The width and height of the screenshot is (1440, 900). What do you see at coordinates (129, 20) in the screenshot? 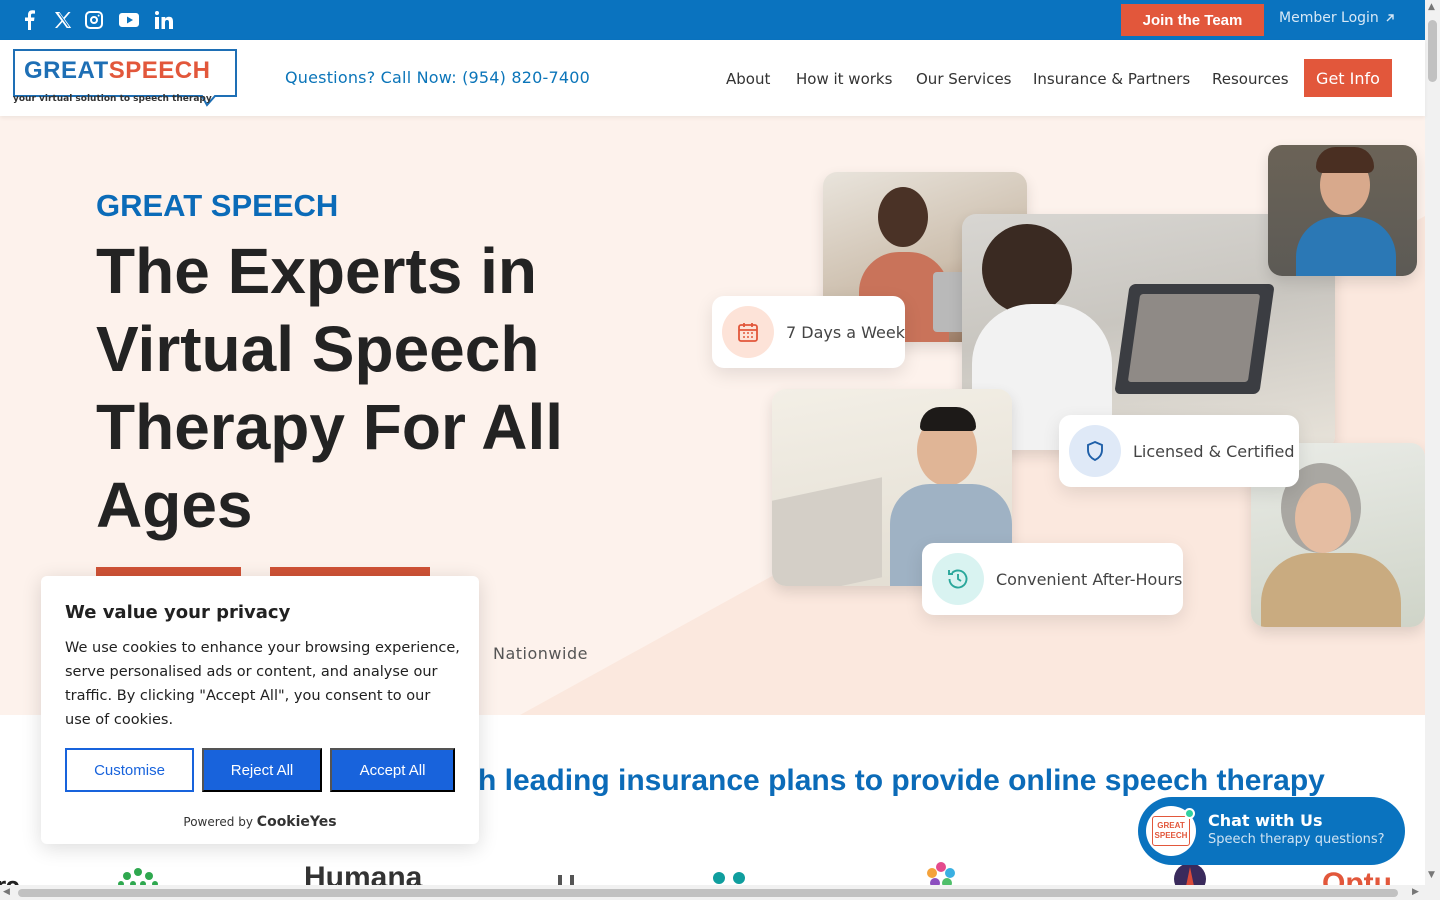
I see `youtube-icon` at bounding box center [129, 20].